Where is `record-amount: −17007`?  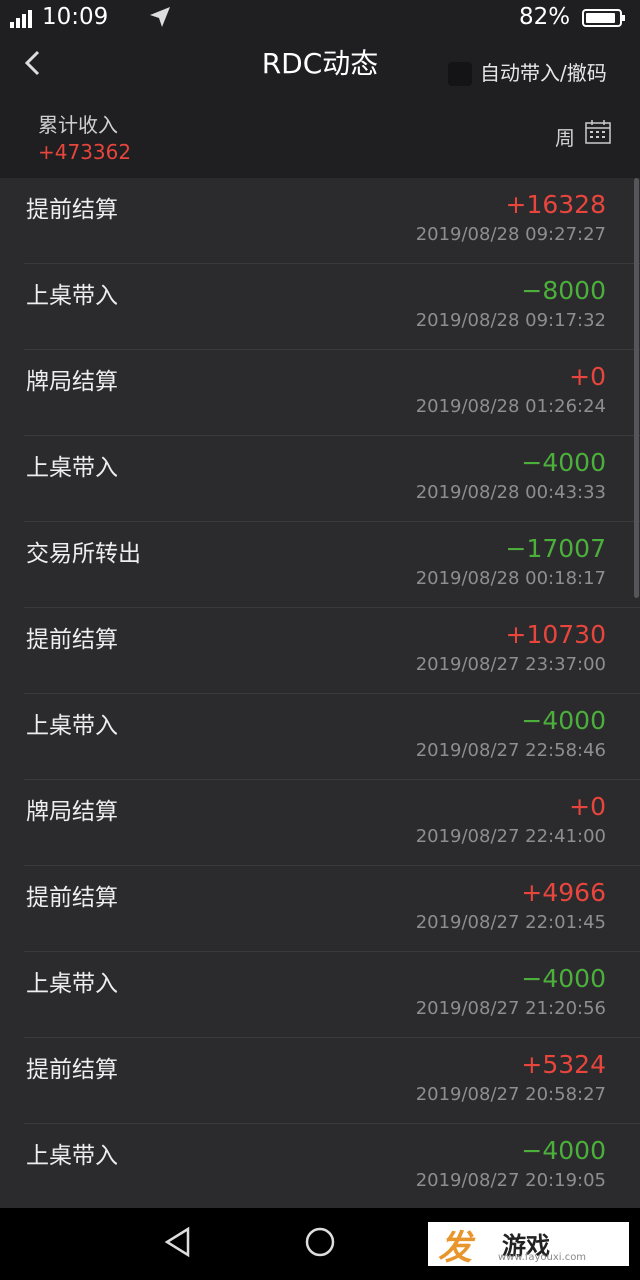
record-amount: −17007 is located at coordinates (555, 548).